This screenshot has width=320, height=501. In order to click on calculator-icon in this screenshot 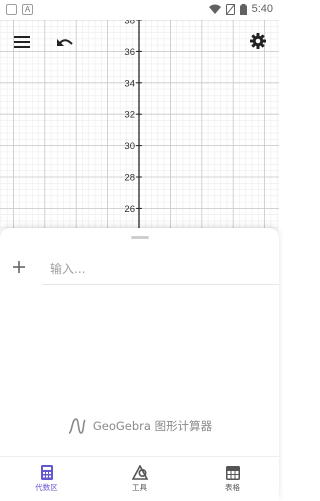, I will do `click(46, 472)`.